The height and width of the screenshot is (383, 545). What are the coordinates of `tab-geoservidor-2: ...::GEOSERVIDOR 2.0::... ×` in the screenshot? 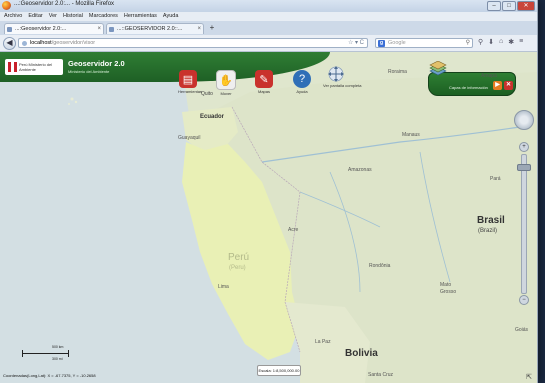 It's located at (155, 28).